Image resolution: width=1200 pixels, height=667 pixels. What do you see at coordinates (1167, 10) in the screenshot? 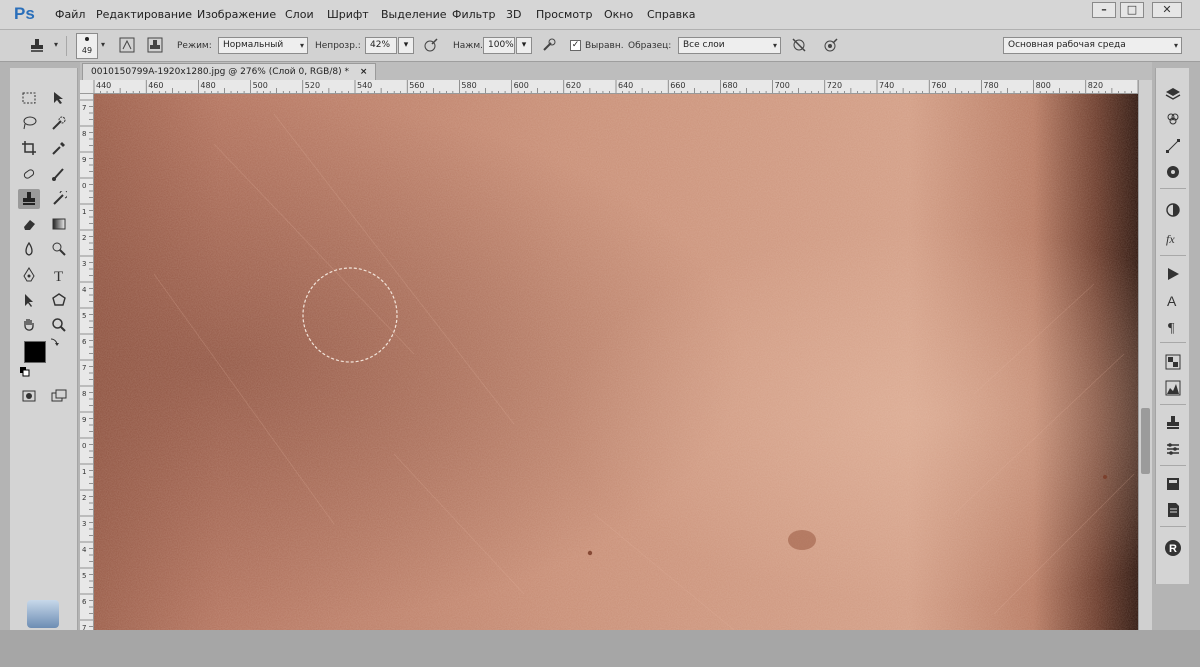
I see `close-window-button: ✕` at bounding box center [1167, 10].